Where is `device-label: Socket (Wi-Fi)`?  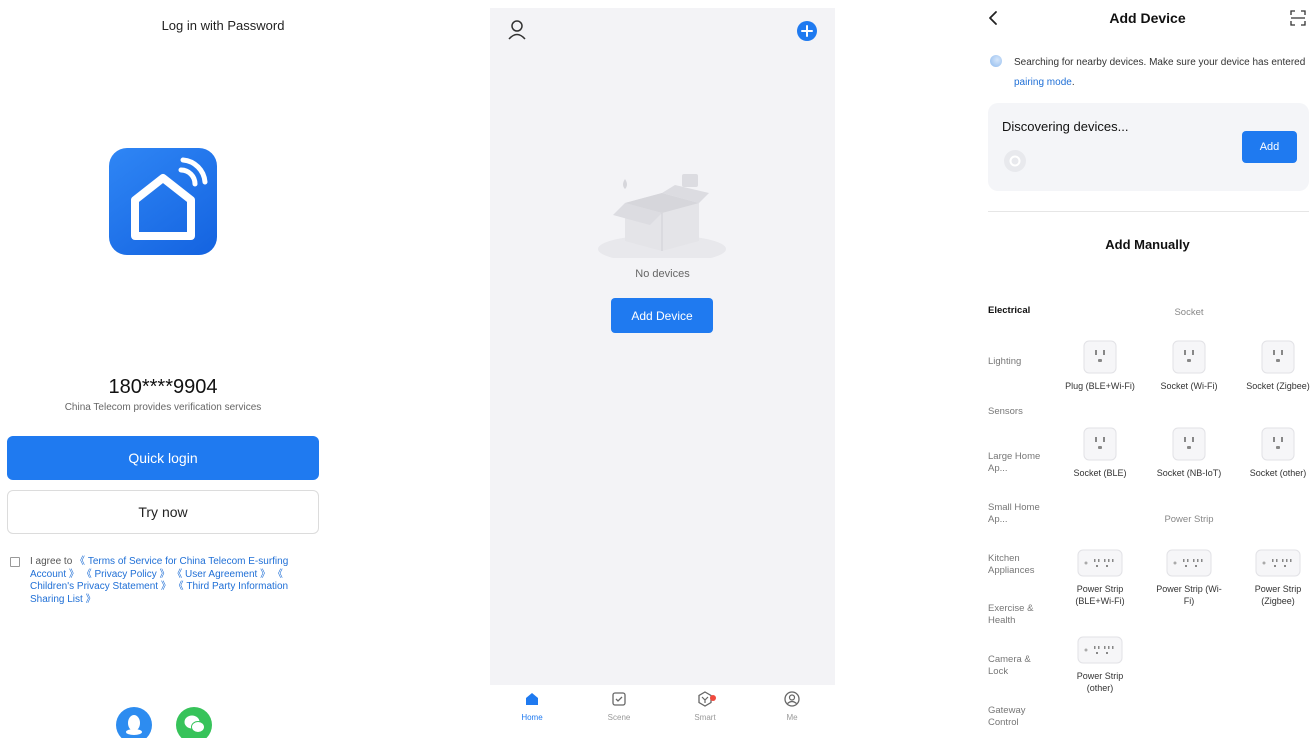
device-label: Socket (Wi-Fi) is located at coordinates (1189, 386).